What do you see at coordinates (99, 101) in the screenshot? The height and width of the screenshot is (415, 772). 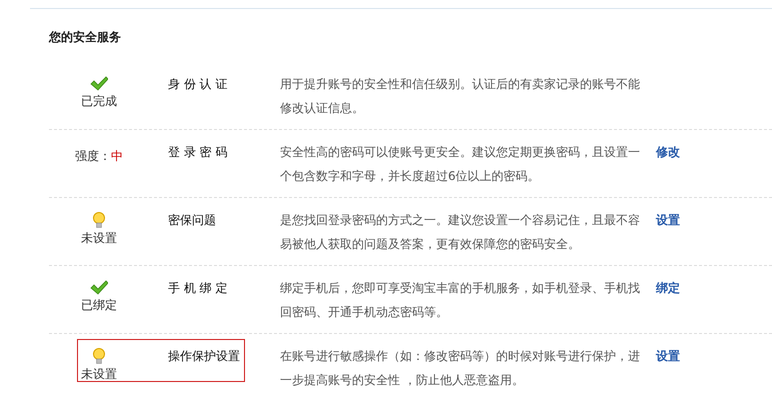 I see `status-label: 已完成` at bounding box center [99, 101].